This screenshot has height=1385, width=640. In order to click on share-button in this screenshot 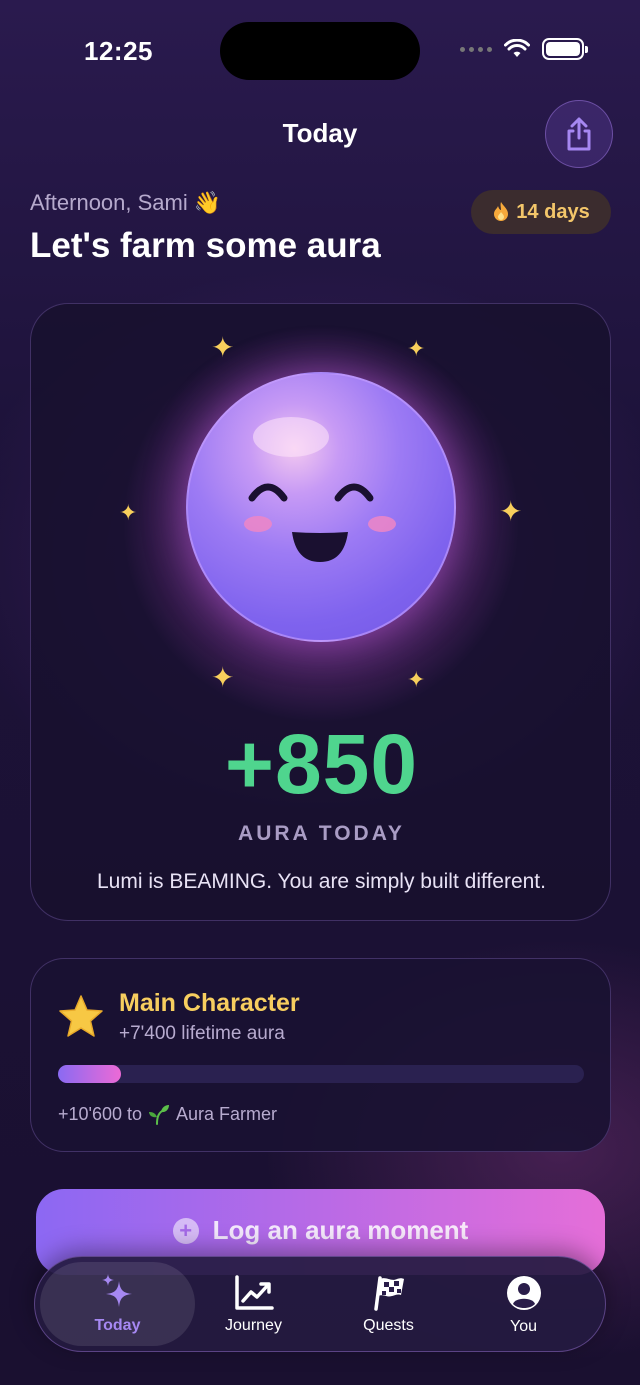, I will do `click(579, 134)`.